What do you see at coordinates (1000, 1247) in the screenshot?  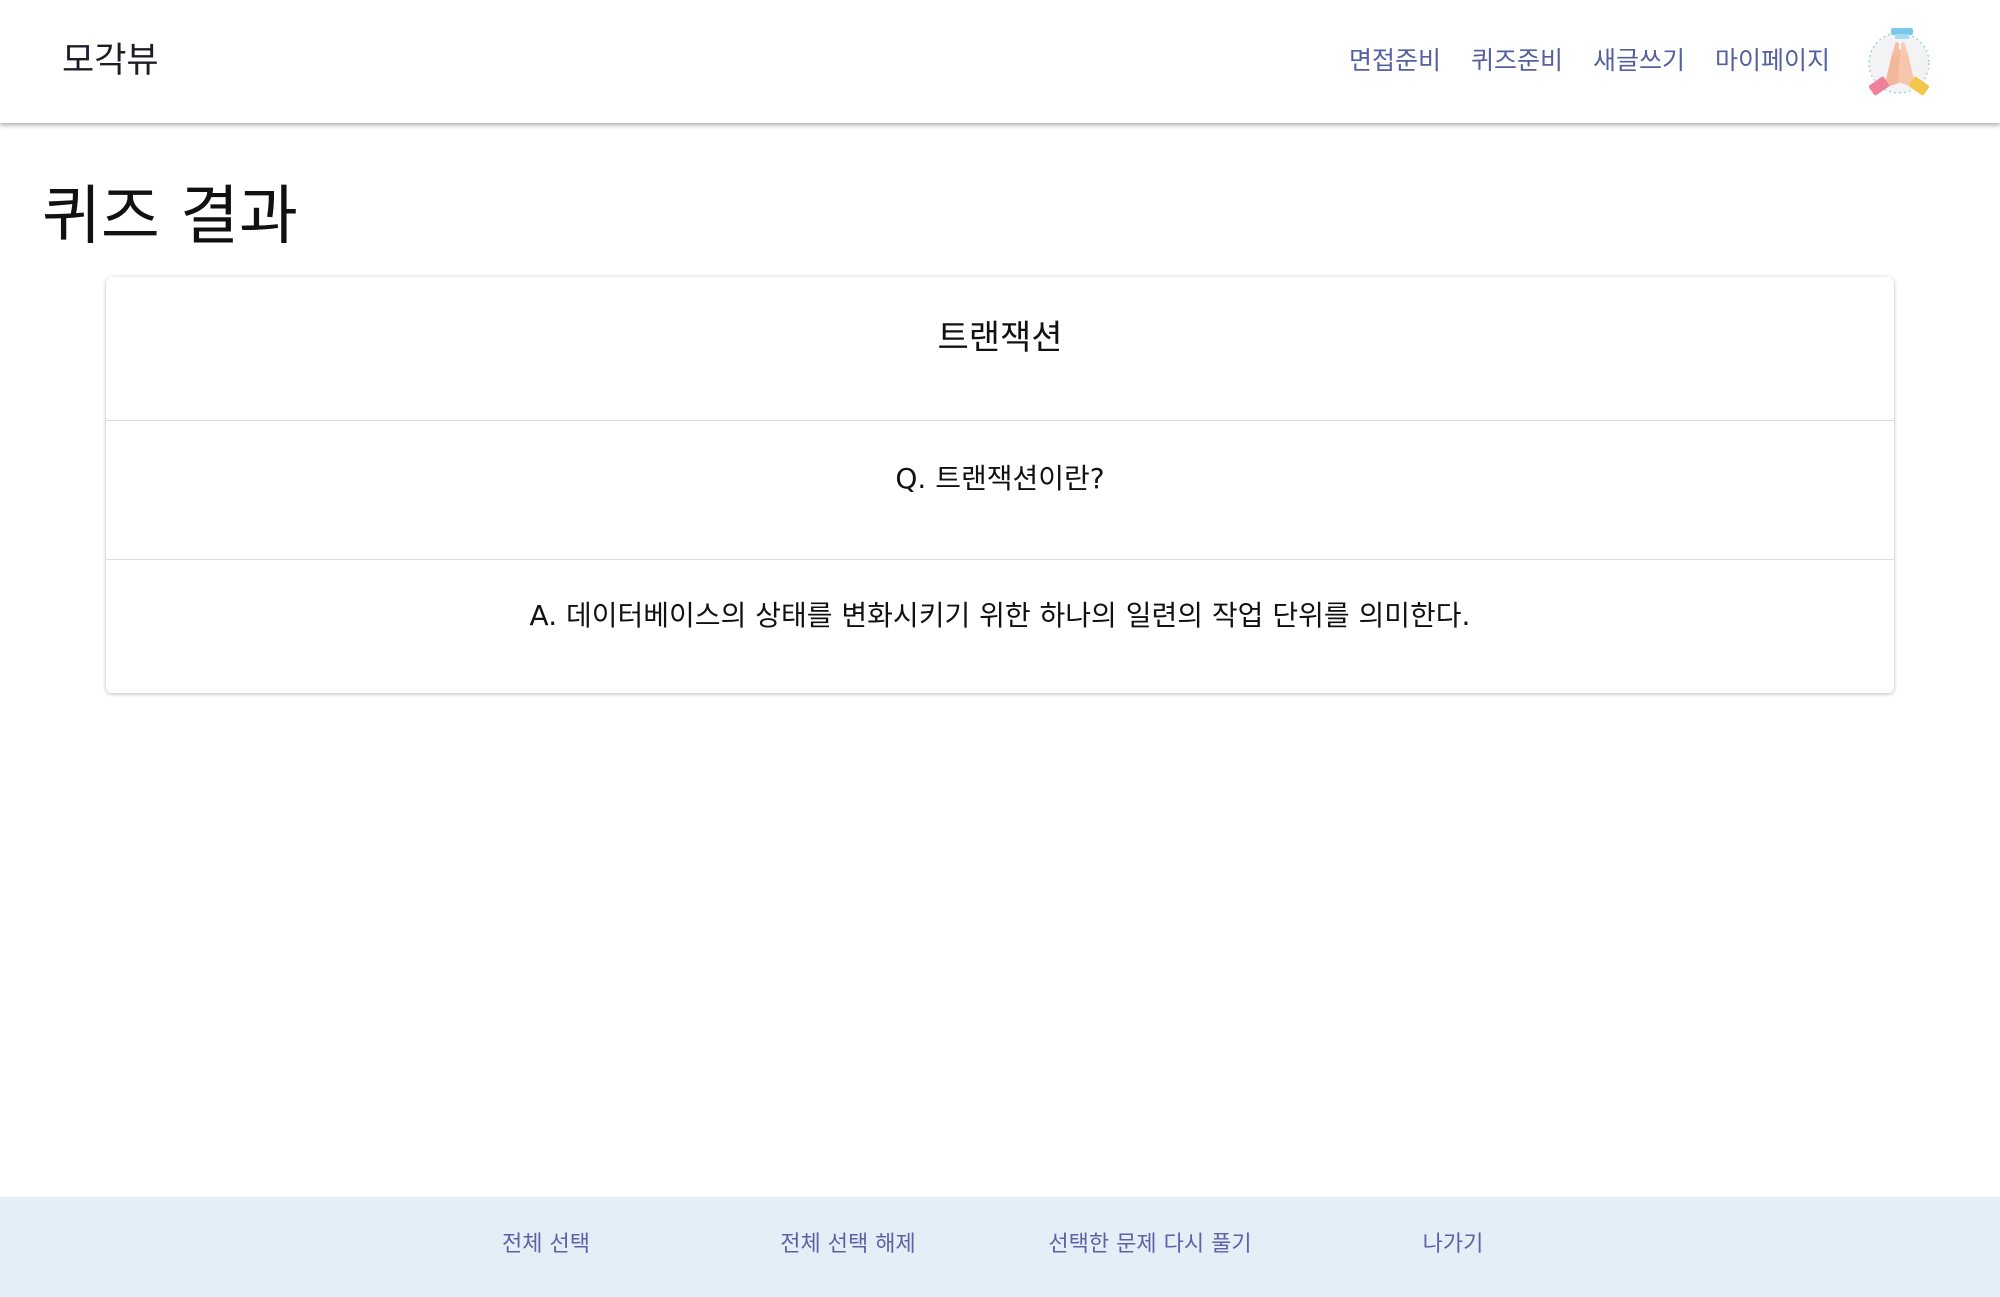 I see `bottom-action-bar: 전체 선택 전체 선택 해제 선택한 문제 다시 풀기 나가기` at bounding box center [1000, 1247].